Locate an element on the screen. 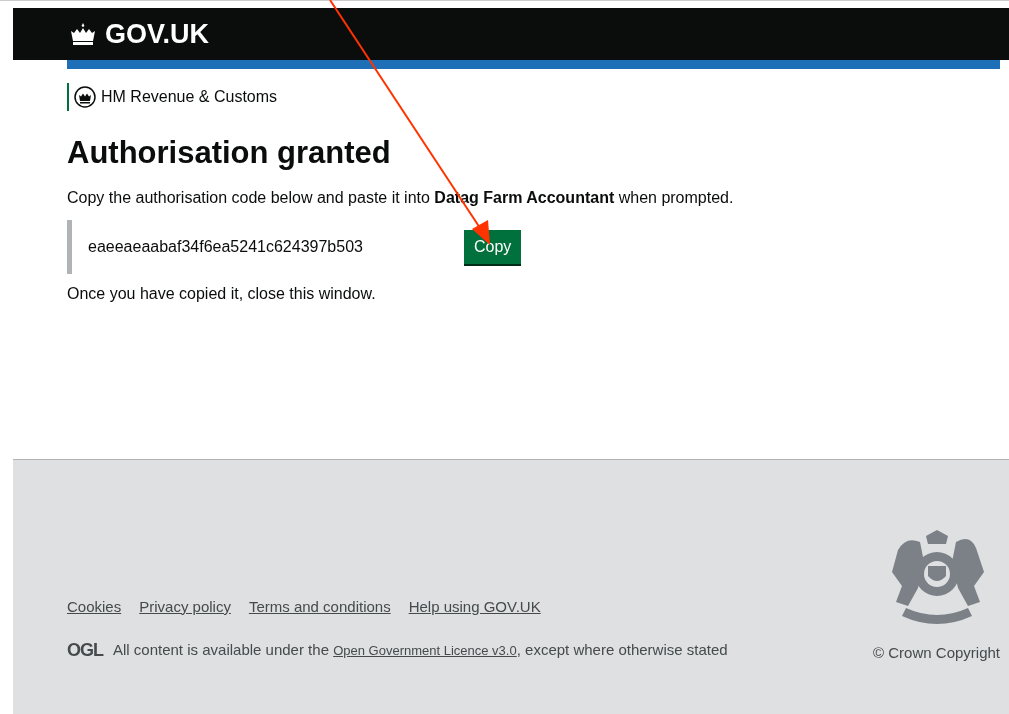 The width and height of the screenshot is (1009, 714). licence-link: Open Government Licence v3.0 is located at coordinates (425, 651).